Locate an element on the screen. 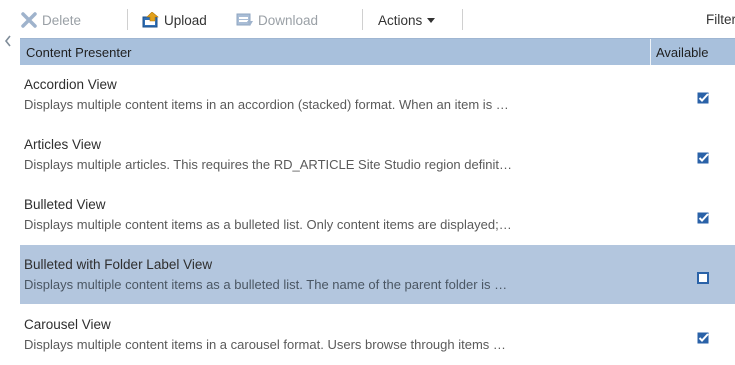 Image resolution: width=735 pixels, height=365 pixels. upload-label: Upload is located at coordinates (185, 20).